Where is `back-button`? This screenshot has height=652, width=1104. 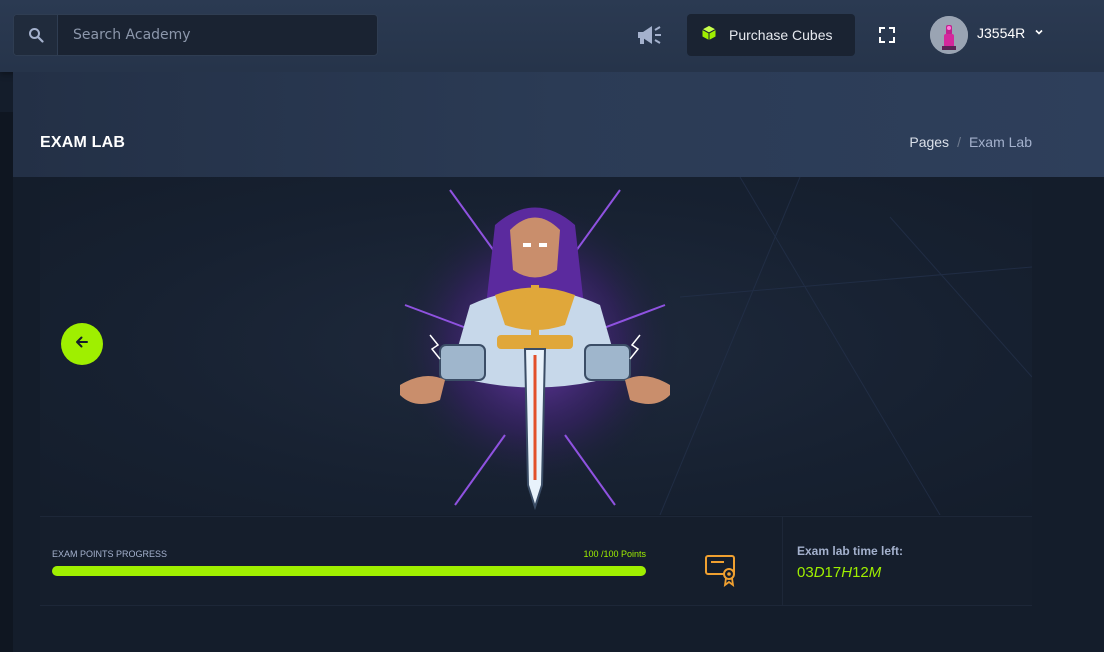
back-button is located at coordinates (82, 344).